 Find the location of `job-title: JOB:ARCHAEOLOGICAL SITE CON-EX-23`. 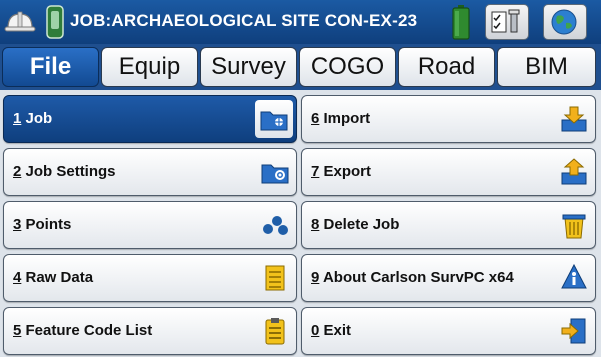

job-title: JOB:ARCHAEOLOGICAL SITE CON-EX-23 is located at coordinates (244, 20).